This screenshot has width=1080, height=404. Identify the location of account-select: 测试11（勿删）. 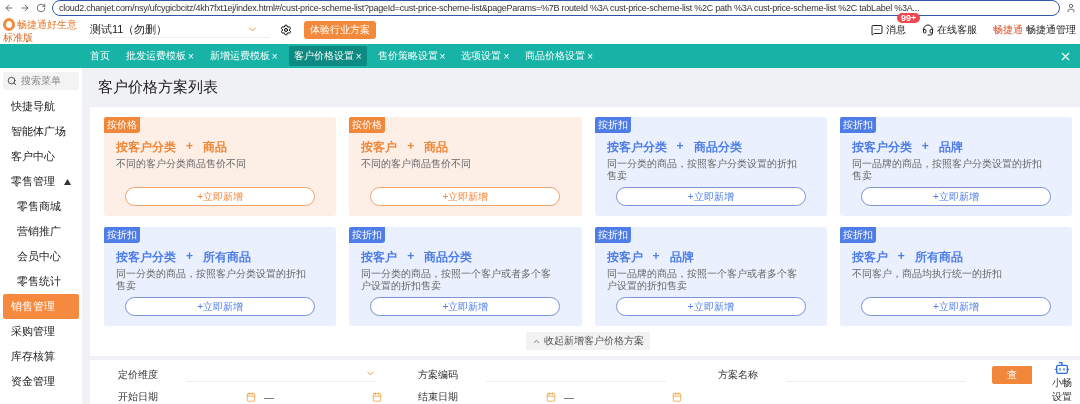
(180, 30).